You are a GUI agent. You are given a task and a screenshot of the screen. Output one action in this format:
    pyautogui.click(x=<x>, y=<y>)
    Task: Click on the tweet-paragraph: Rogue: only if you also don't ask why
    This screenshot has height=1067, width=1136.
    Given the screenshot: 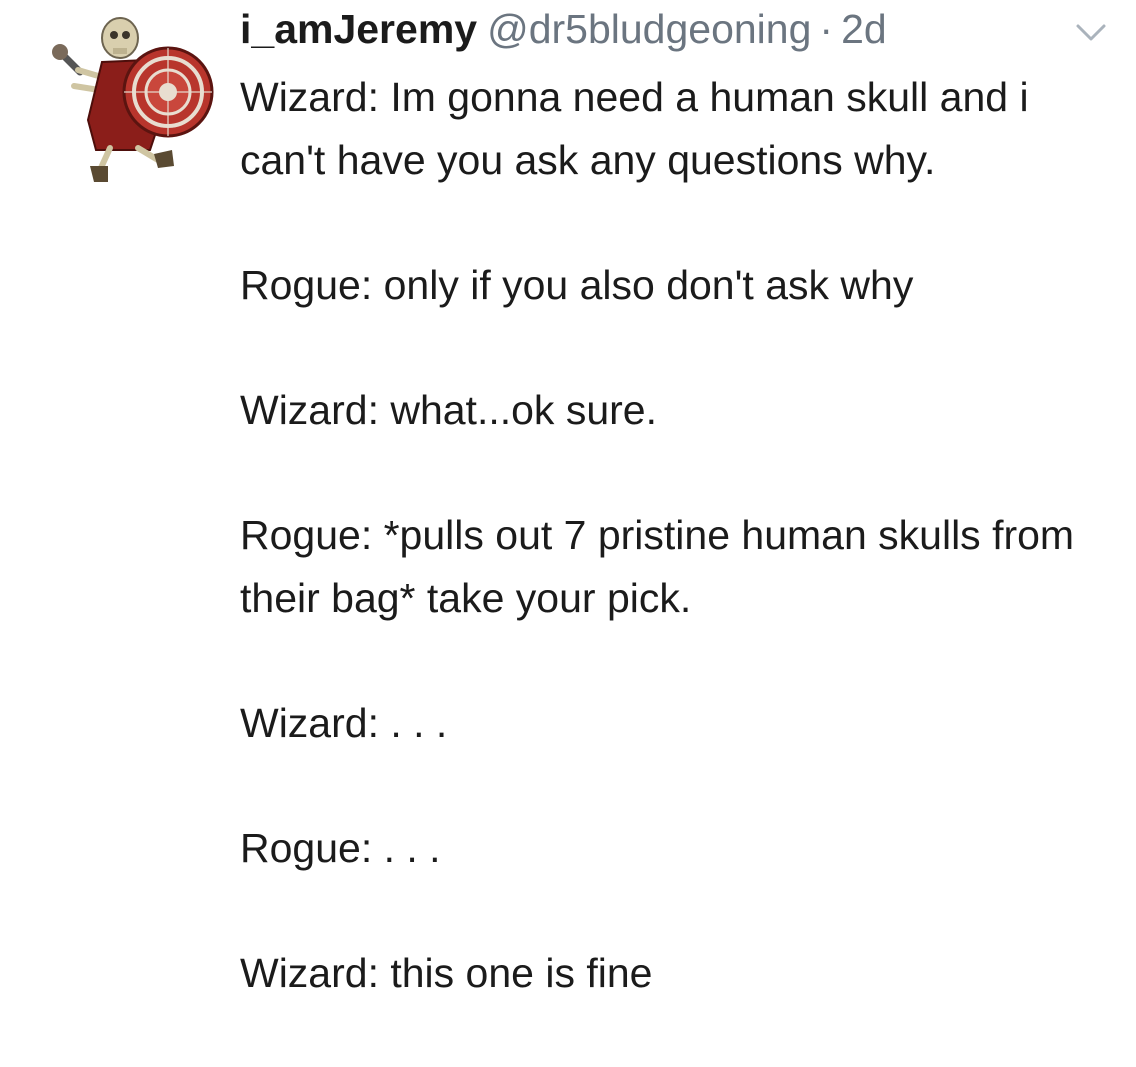 What is the action you would take?
    pyautogui.click(x=577, y=285)
    